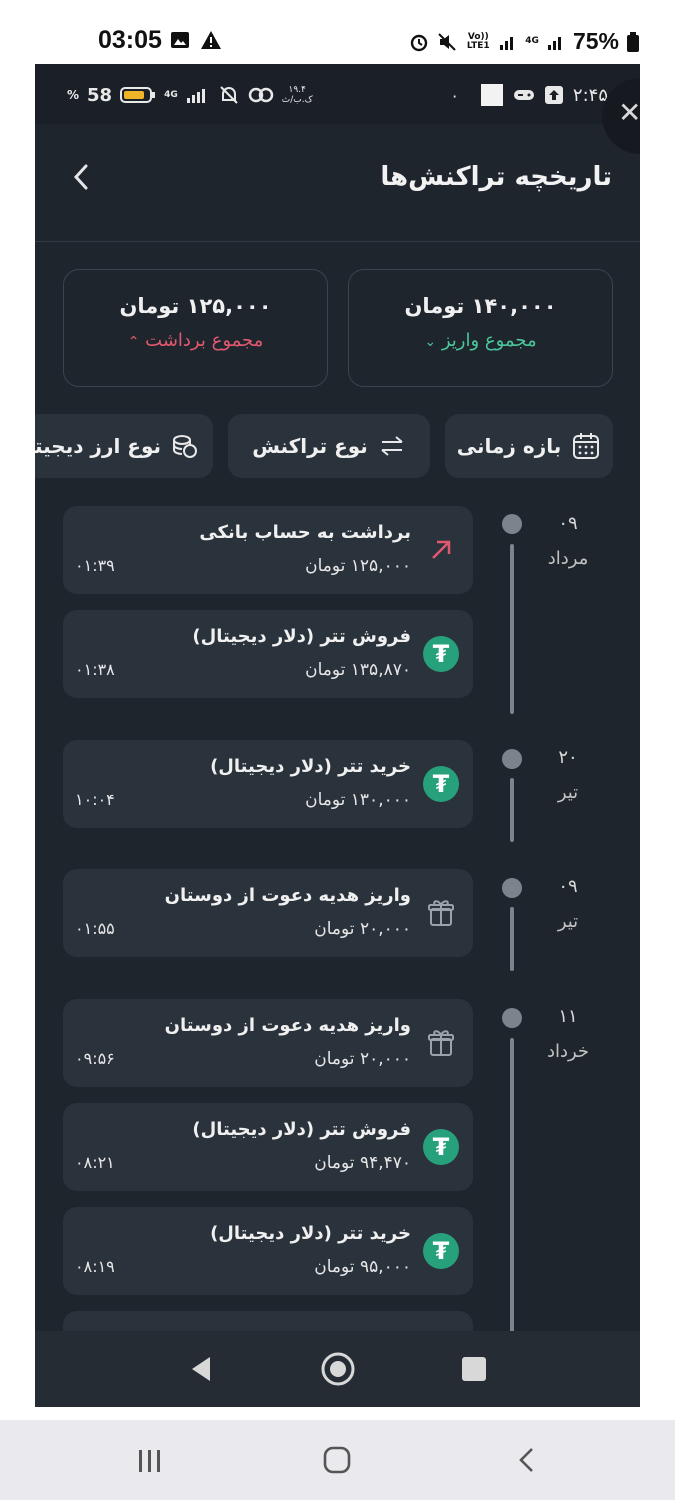 The width and height of the screenshot is (675, 1500). I want to click on battery-percent: 75%, so click(595, 41).